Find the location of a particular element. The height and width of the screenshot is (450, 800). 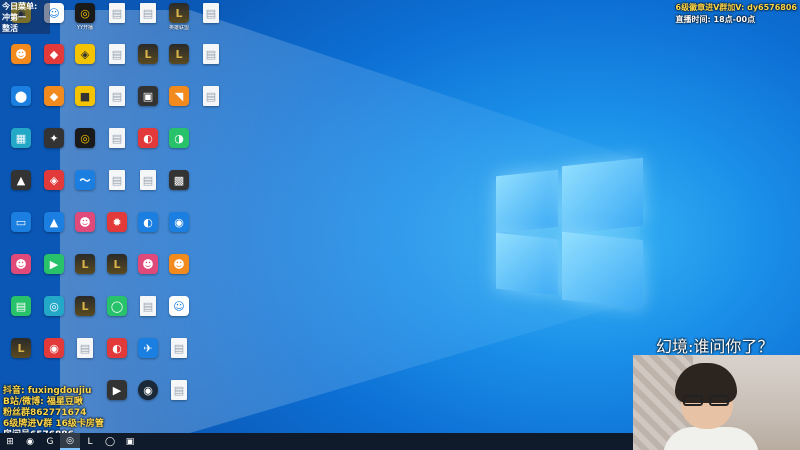

desktop-icon: ▩ is located at coordinates (179, 189).